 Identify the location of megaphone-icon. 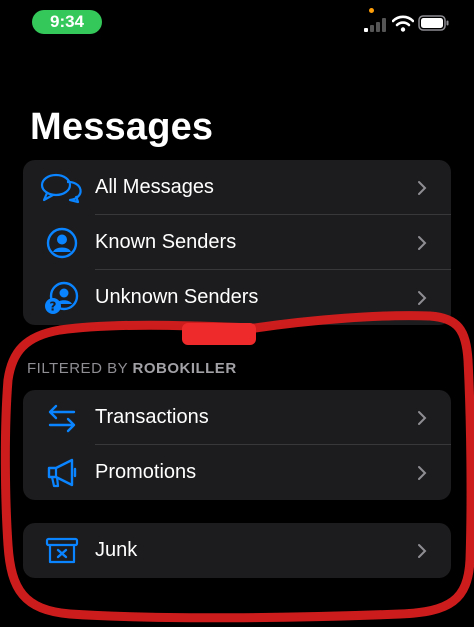
(62, 473).